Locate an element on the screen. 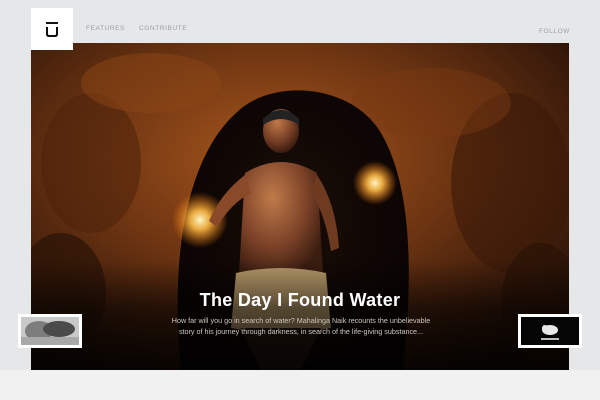 This screenshot has width=600, height=400. follow-link: FOLLOW is located at coordinates (554, 31).